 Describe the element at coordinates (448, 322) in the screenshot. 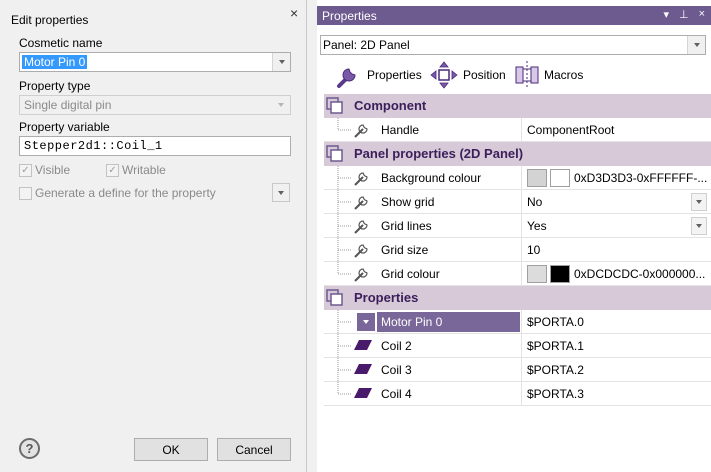

I see `property-name: Motor Pin 0` at that location.